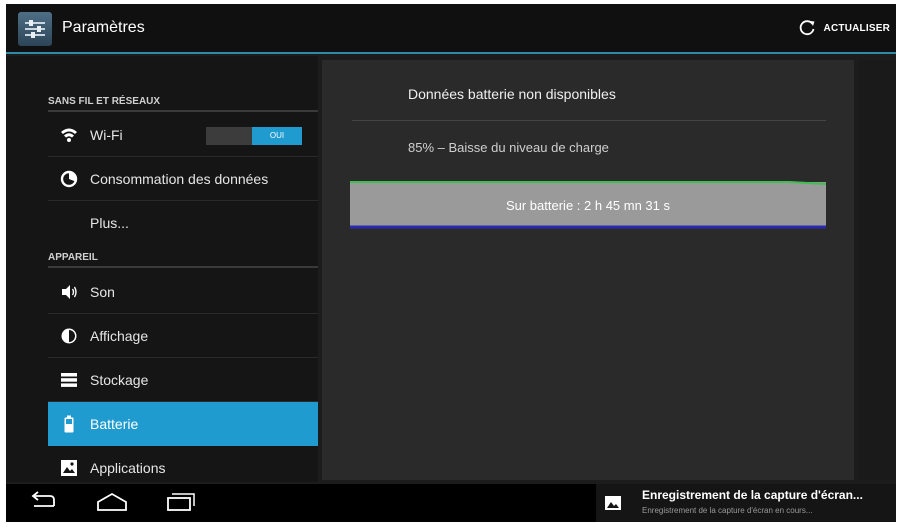  Describe the element at coordinates (183, 380) in the screenshot. I see `sidebar-item-storage: Stockage` at that location.